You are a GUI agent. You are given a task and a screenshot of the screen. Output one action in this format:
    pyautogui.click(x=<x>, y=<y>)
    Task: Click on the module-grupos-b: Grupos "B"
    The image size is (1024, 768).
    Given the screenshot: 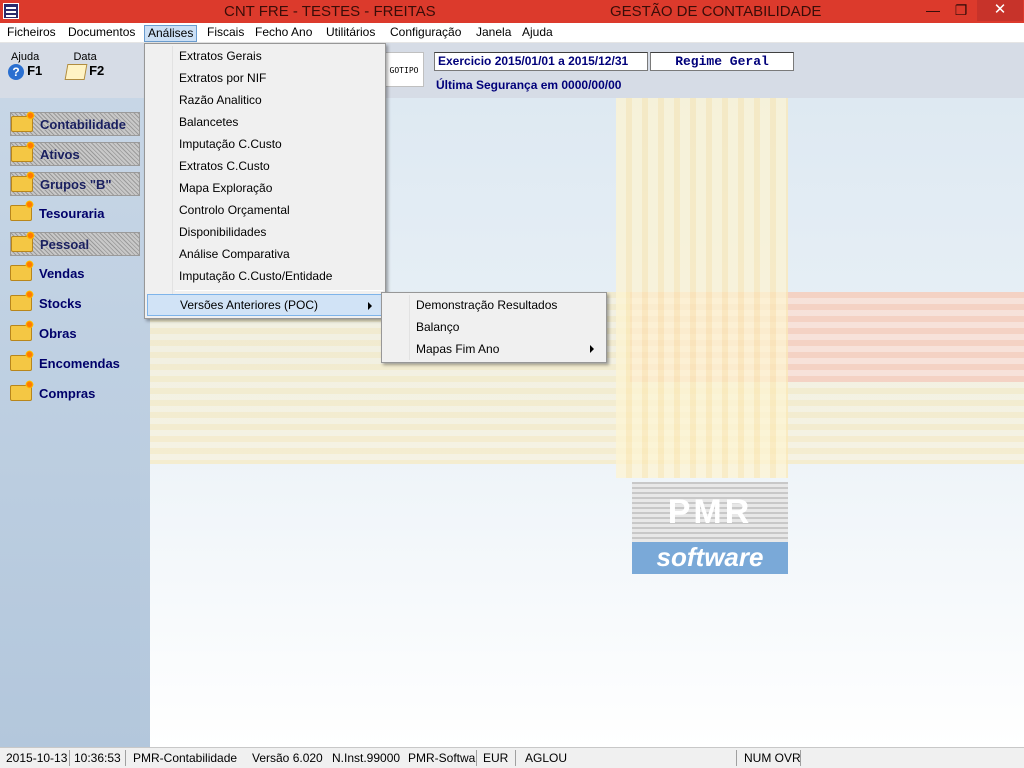 What is the action you would take?
    pyautogui.click(x=75, y=183)
    